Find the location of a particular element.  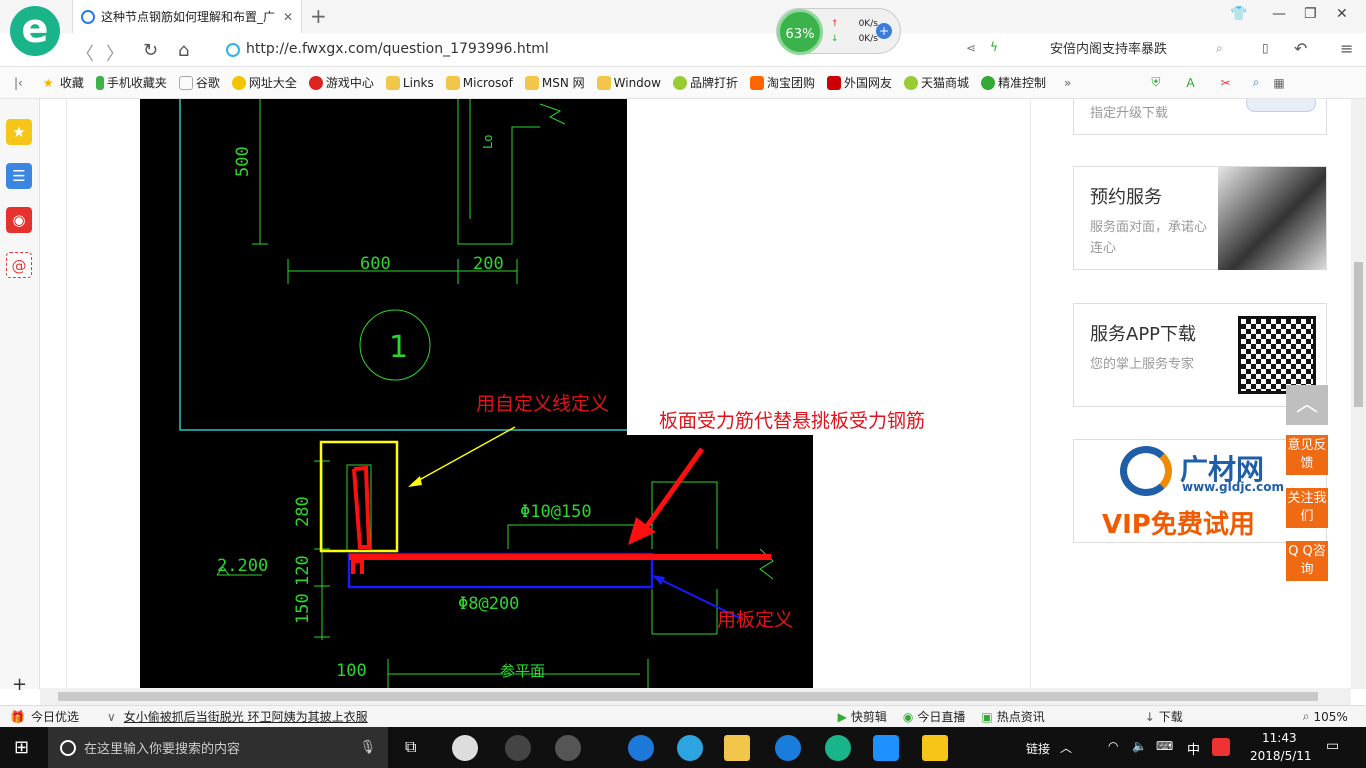

apps-grid-icon: ▦ is located at coordinates (1278, 83).